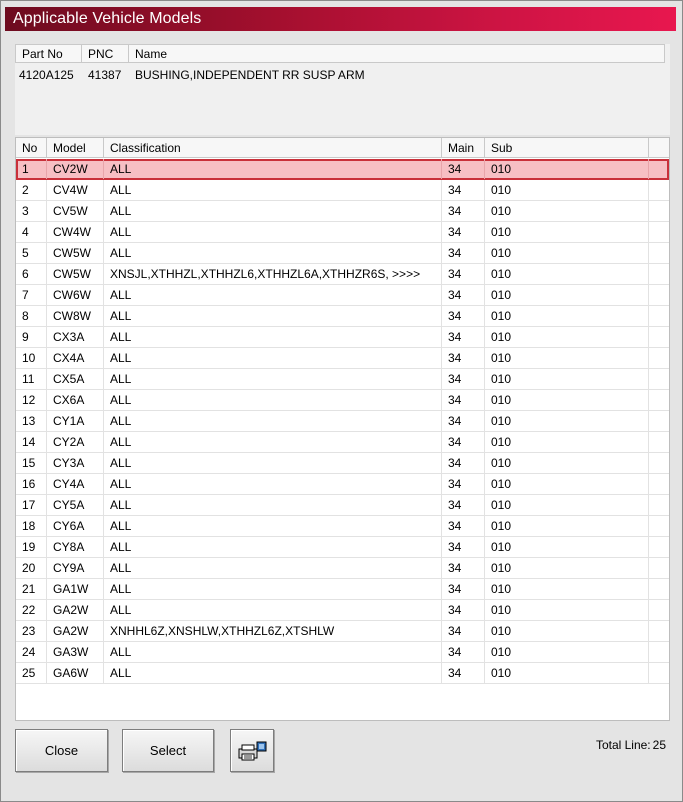  I want to click on table-row: 15 CY3A ALL 34 010, so click(342, 463).